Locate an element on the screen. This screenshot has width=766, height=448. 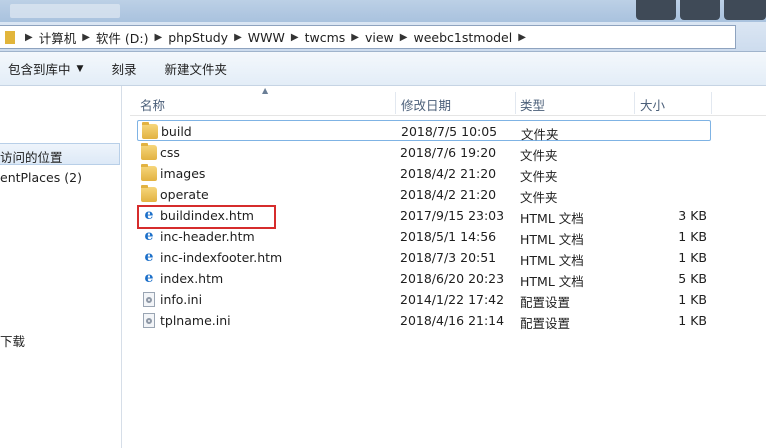
file-row: images 2018/4/2 21:20 文件夹 is located at coordinates (424, 173).